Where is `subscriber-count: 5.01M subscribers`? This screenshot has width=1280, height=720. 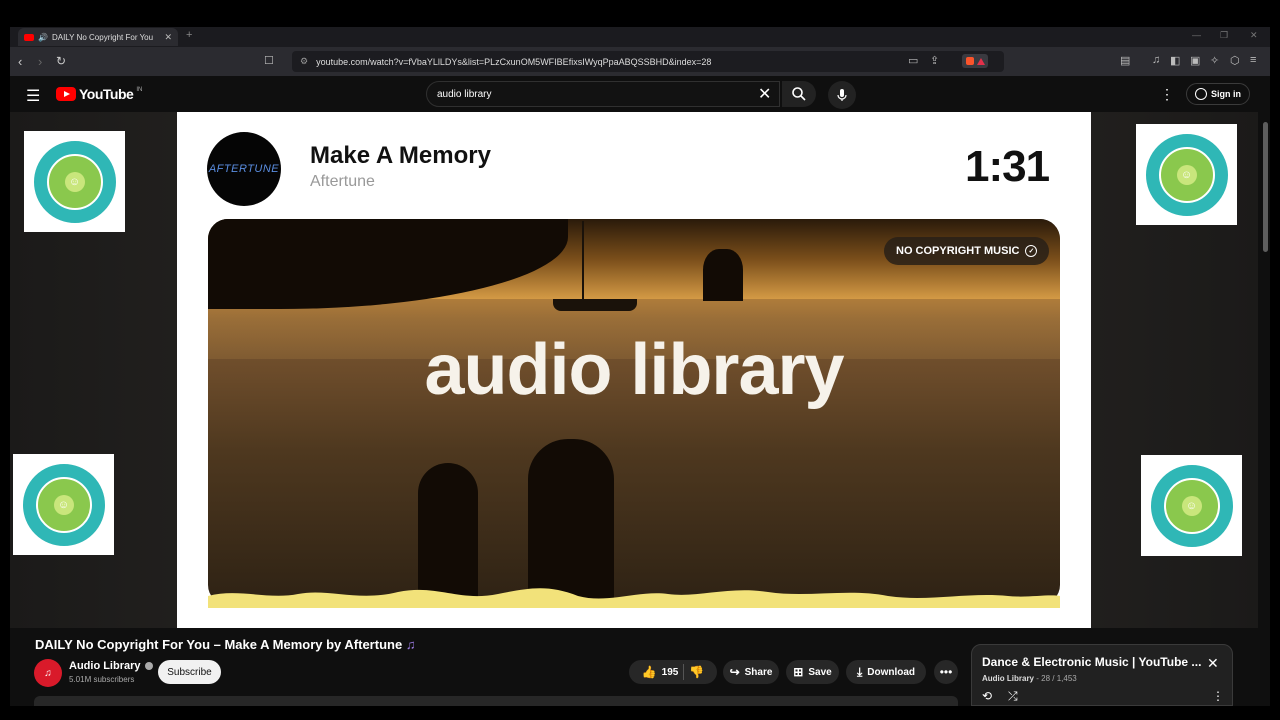
subscriber-count: 5.01M subscribers is located at coordinates (102, 679).